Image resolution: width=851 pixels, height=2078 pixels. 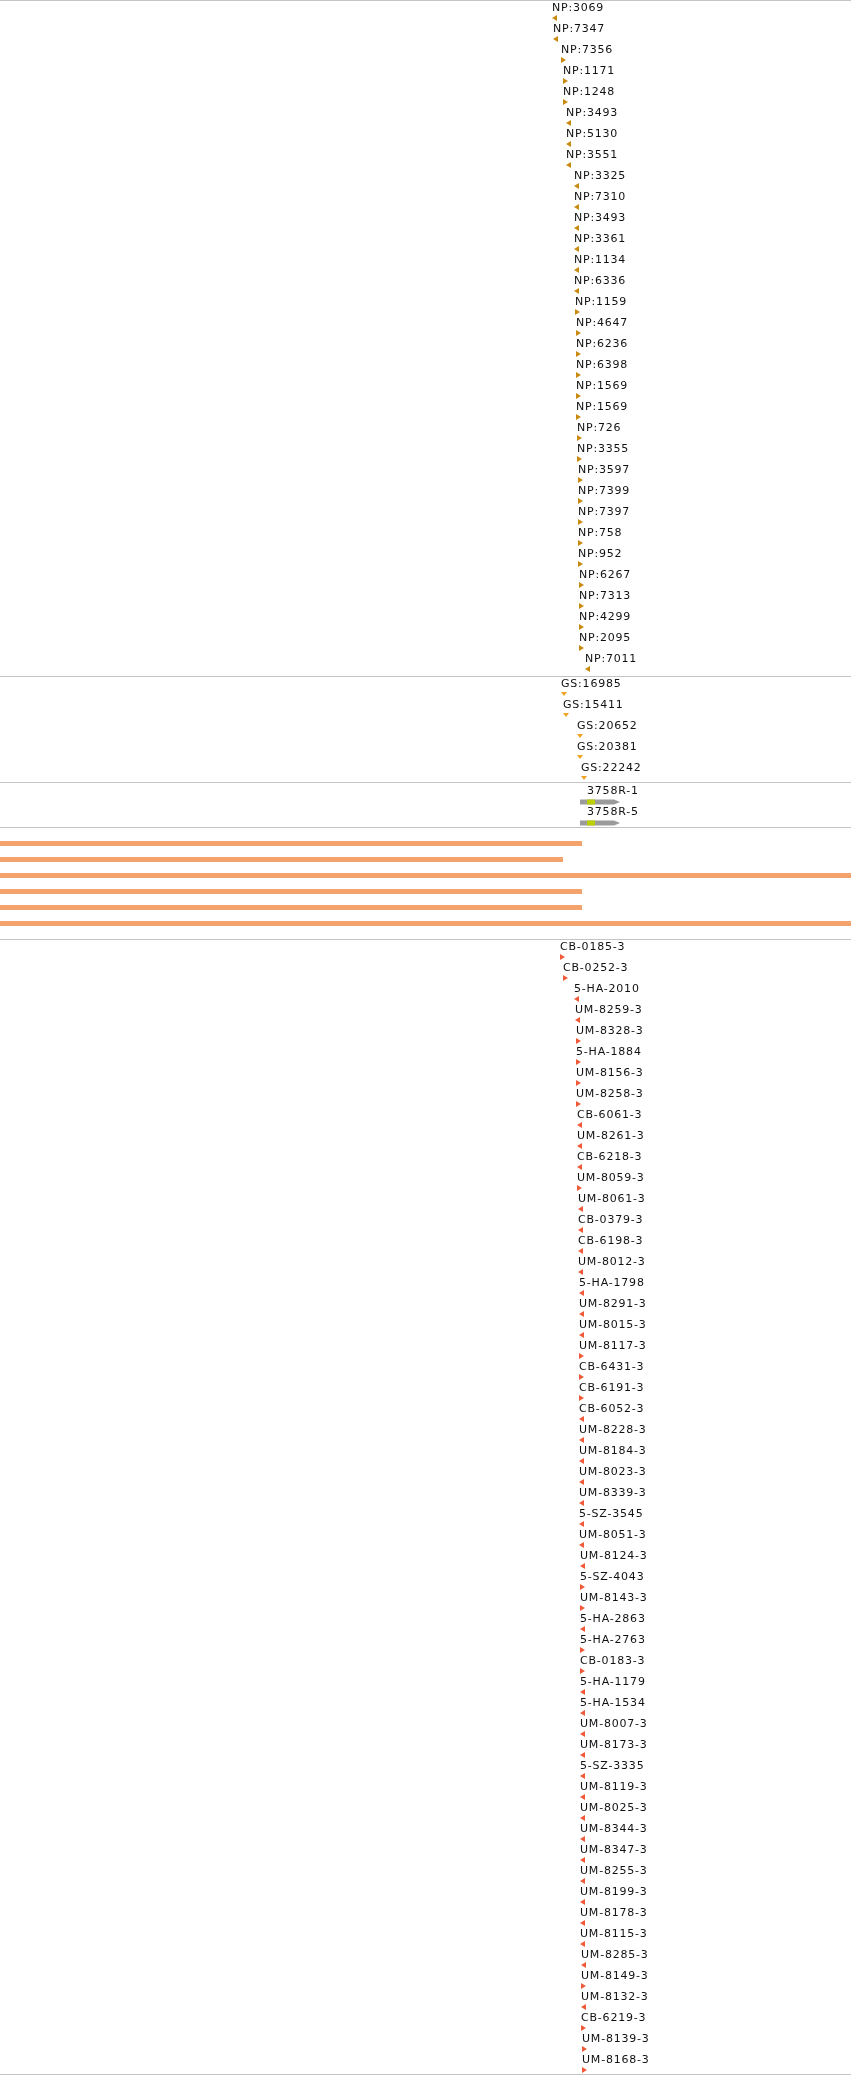 What do you see at coordinates (600, 176) in the screenshot?
I see `feature-label: NP:3325` at bounding box center [600, 176].